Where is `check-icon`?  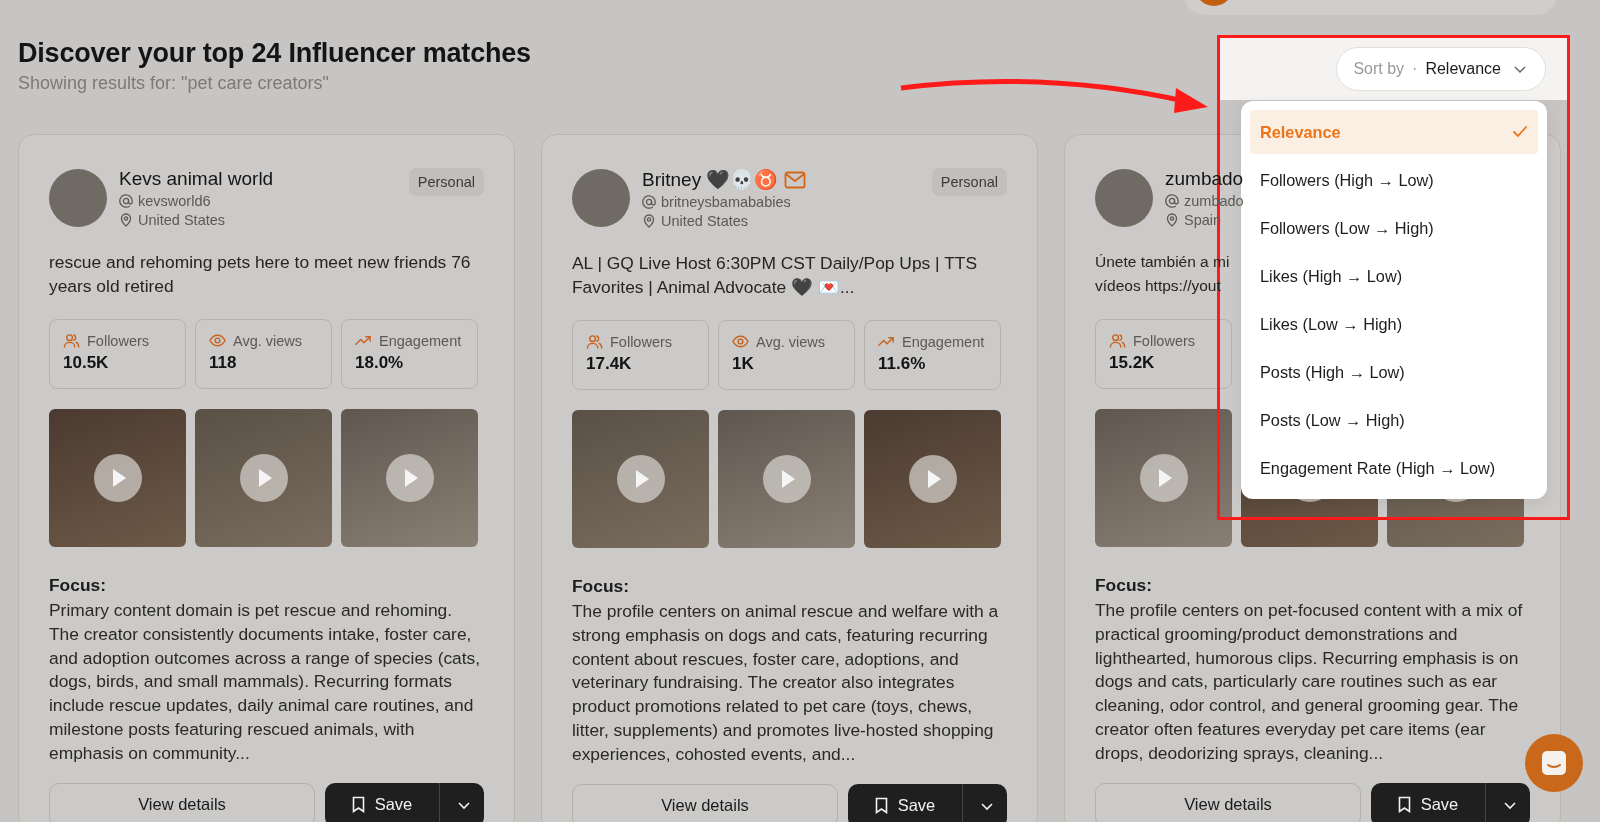 check-icon is located at coordinates (1520, 132).